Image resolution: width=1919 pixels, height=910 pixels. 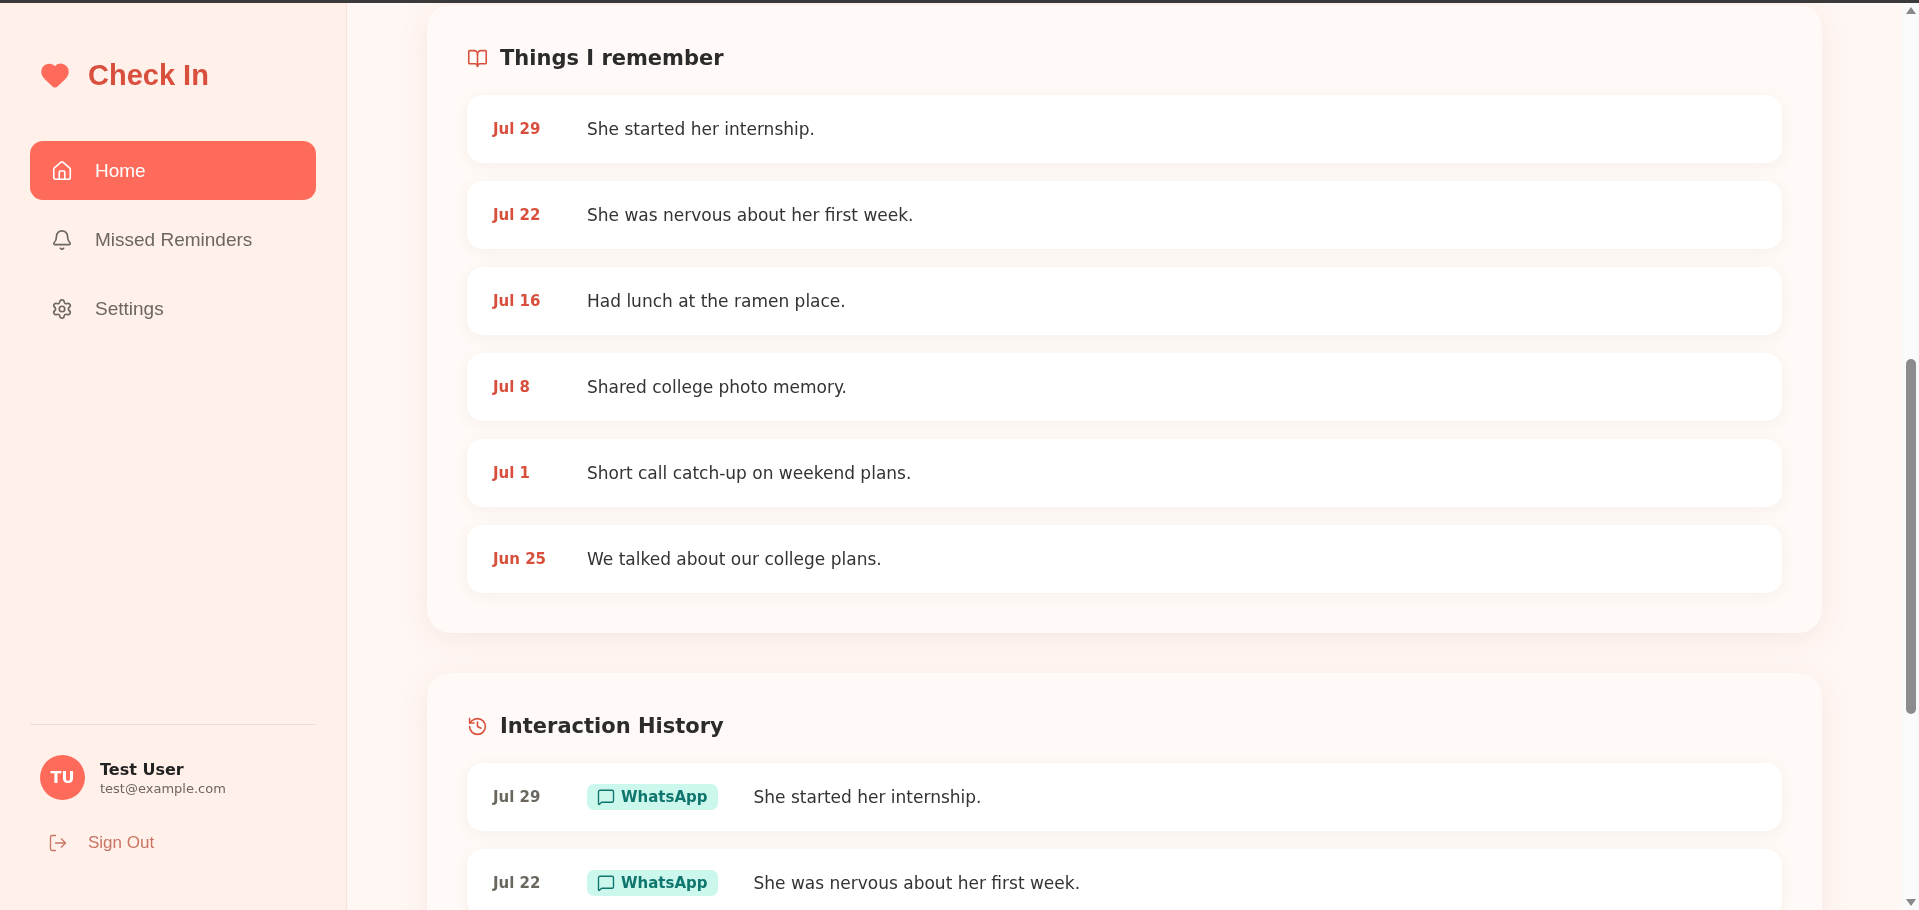 What do you see at coordinates (477, 726) in the screenshot?
I see `history-icon` at bounding box center [477, 726].